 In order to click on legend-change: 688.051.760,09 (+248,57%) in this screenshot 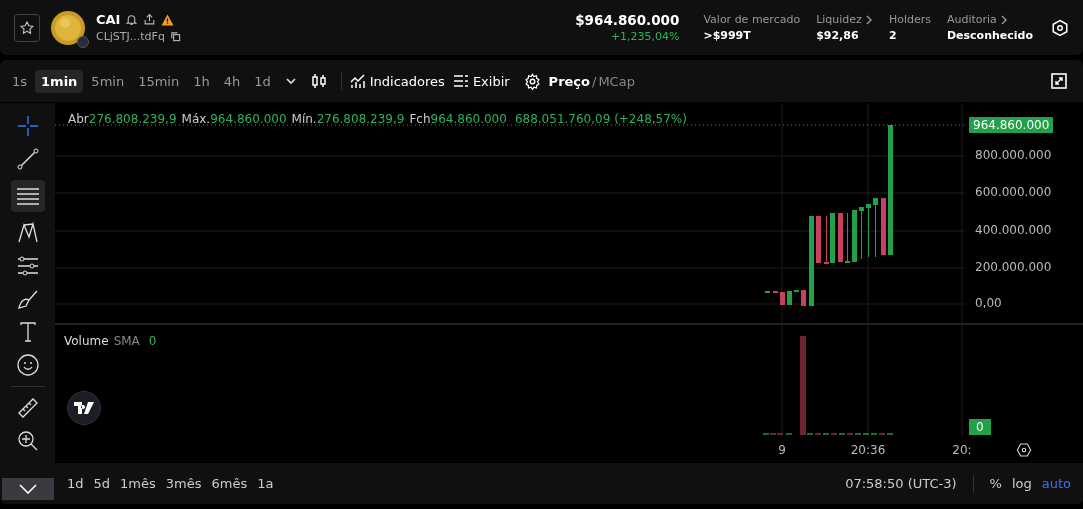, I will do `click(600, 119)`.